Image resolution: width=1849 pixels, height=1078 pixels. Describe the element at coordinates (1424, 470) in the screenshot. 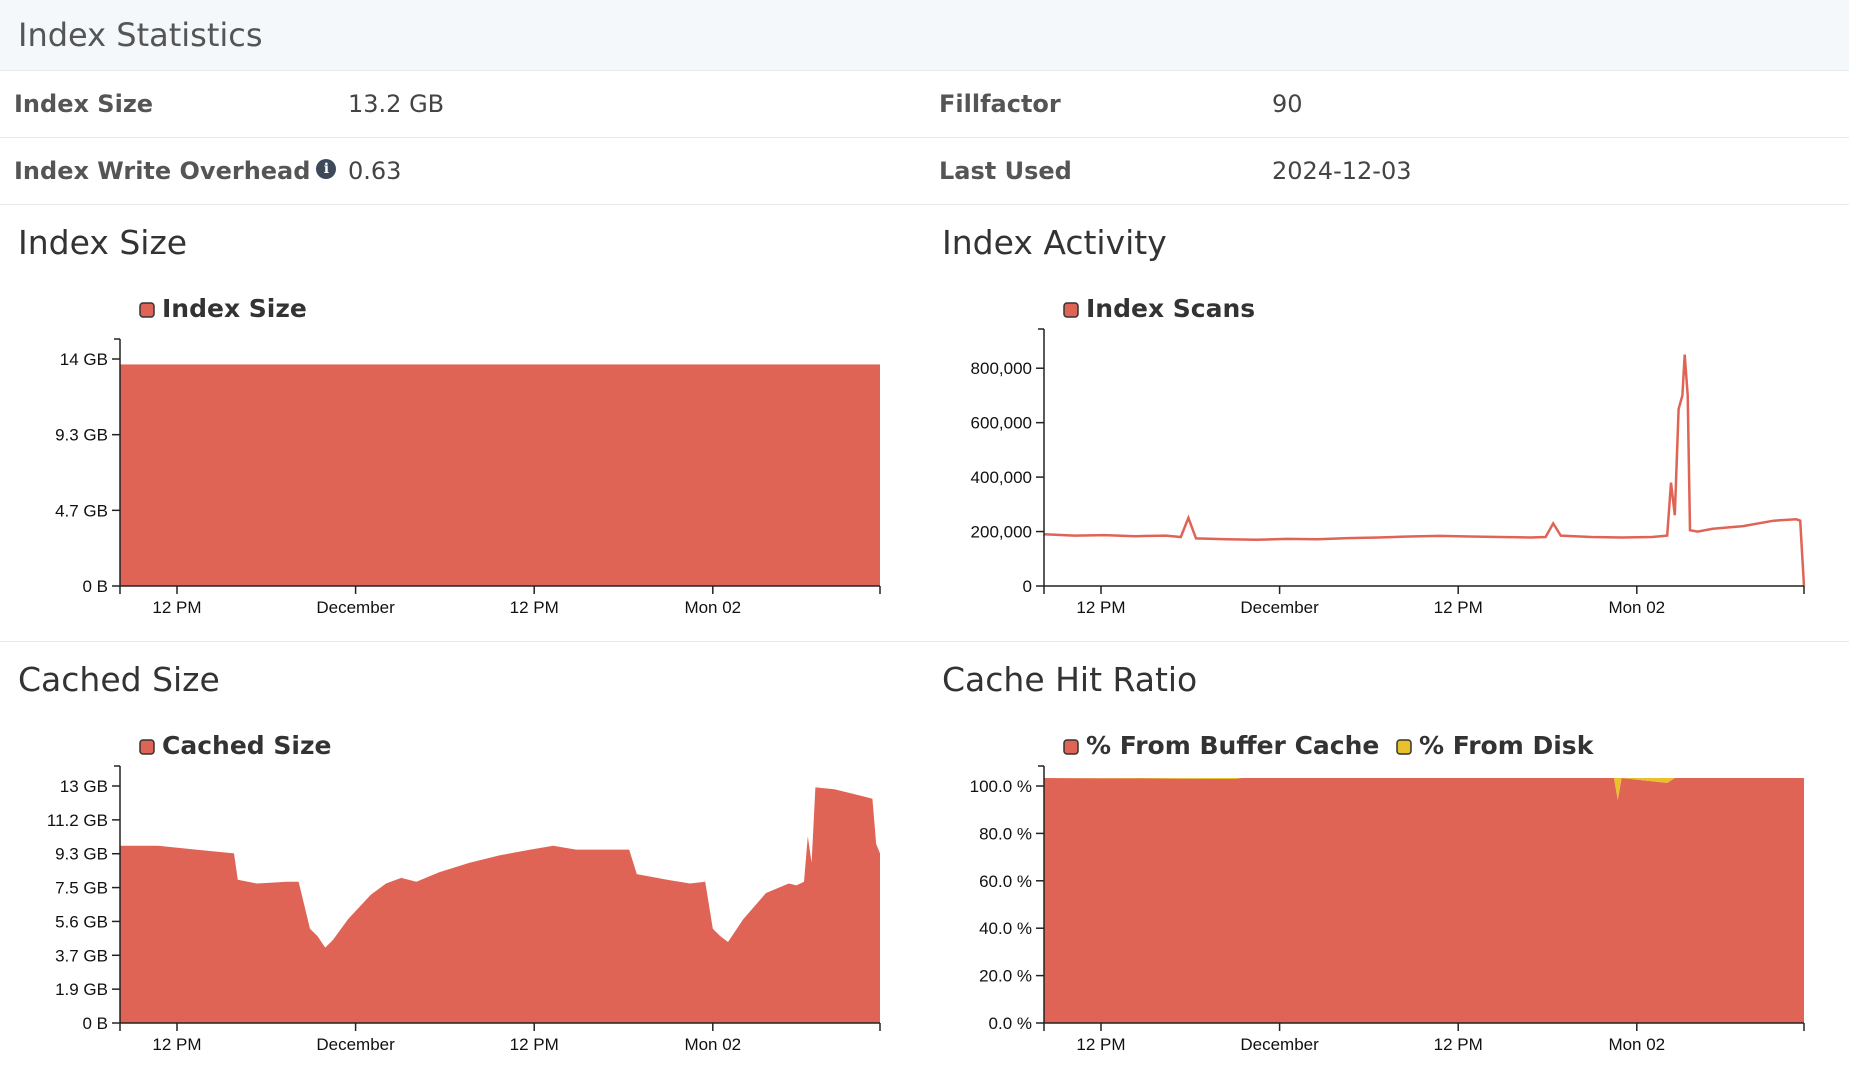

I see `line-index-scans` at that location.